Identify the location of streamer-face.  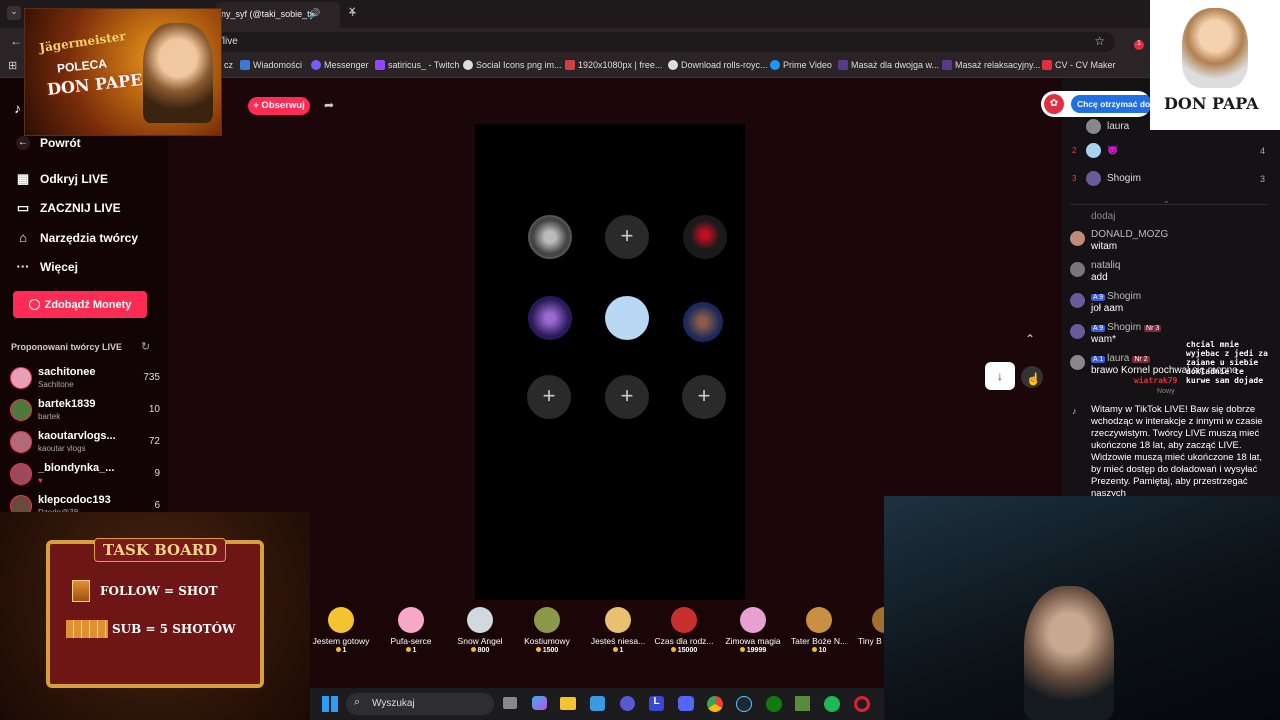
(1069, 653).